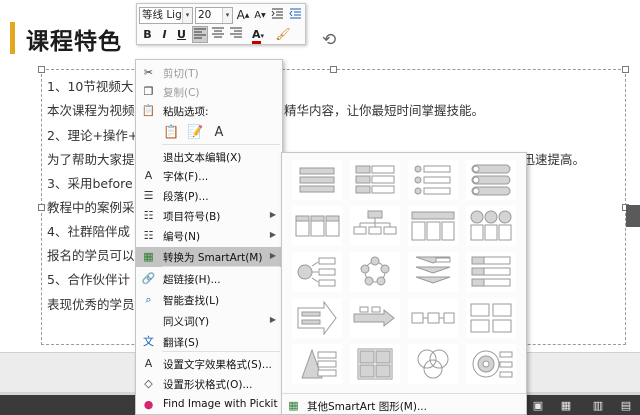  What do you see at coordinates (164, 34) in the screenshot?
I see `italic-button: I` at bounding box center [164, 34].